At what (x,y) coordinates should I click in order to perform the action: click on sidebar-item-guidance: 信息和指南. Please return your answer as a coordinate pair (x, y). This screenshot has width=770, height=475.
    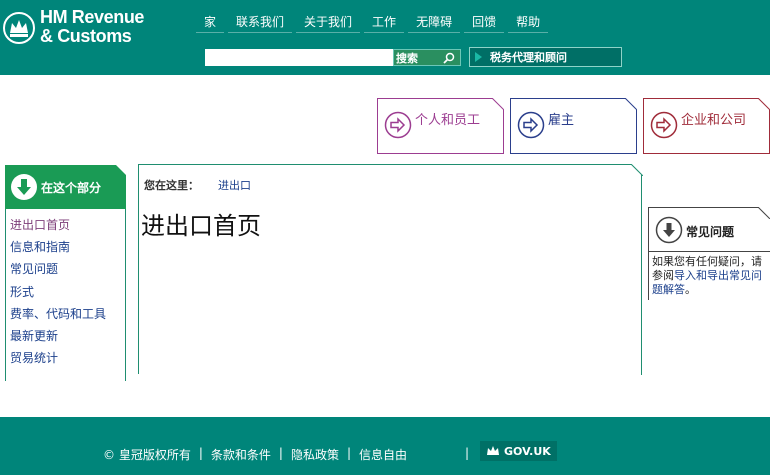
    Looking at the image, I should click on (58, 247).